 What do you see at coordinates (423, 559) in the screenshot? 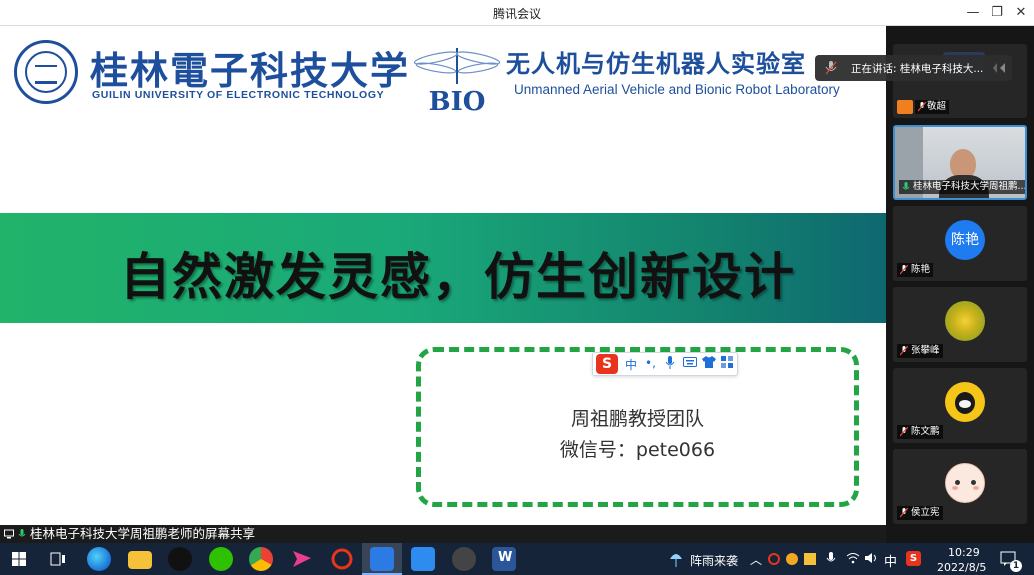
I see `dingtalk-icon` at bounding box center [423, 559].